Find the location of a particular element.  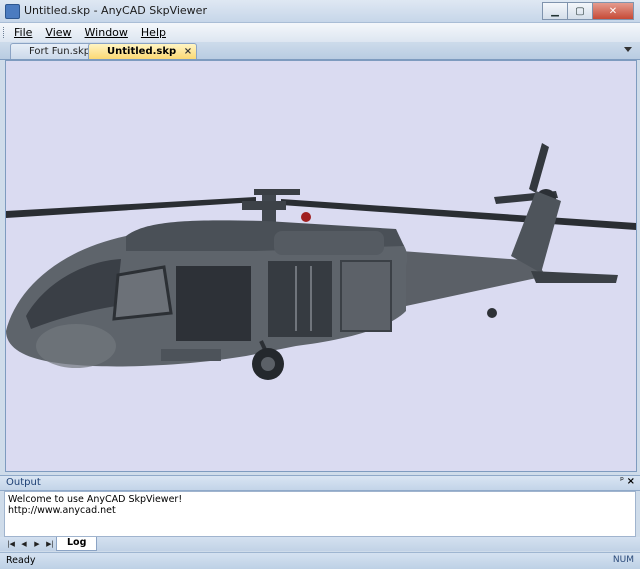

pin-icon: ᵖ is located at coordinates (622, 481).